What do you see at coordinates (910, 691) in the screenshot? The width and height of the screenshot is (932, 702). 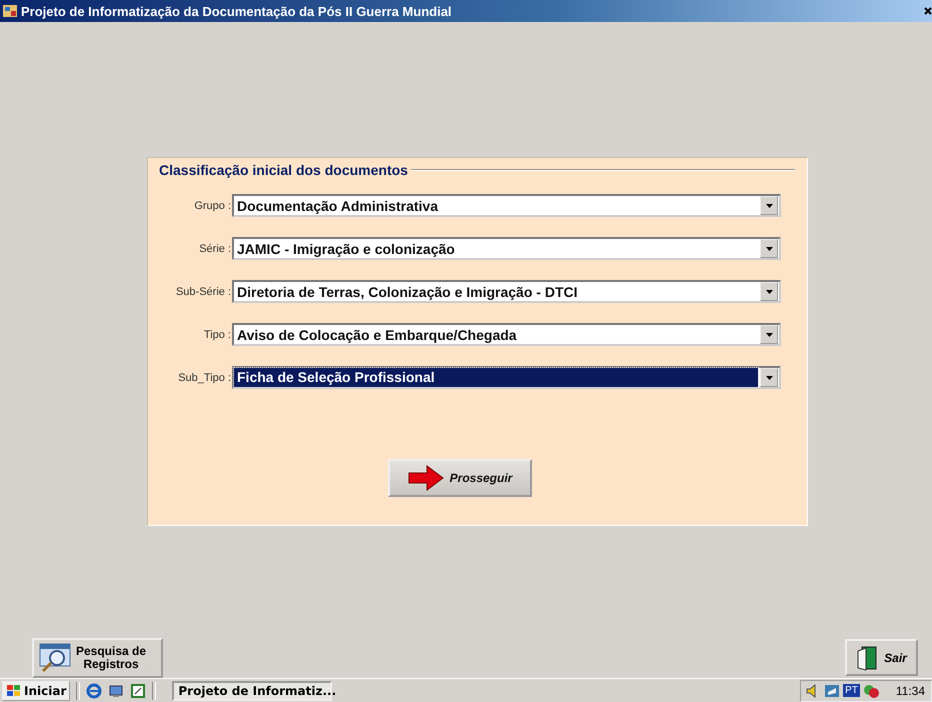 I see `clock: 11:34` at bounding box center [910, 691].